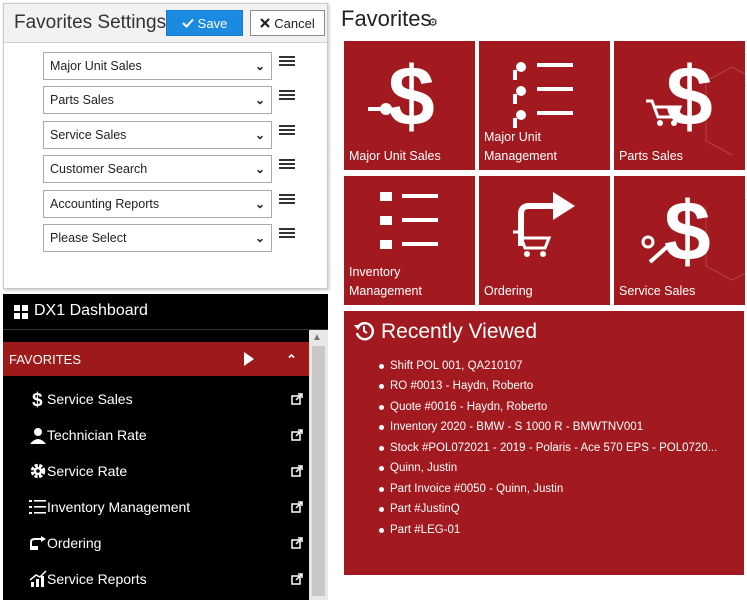 The height and width of the screenshot is (603, 747). I want to click on favorite-row: Accounting Reports ⌄, so click(173, 204).